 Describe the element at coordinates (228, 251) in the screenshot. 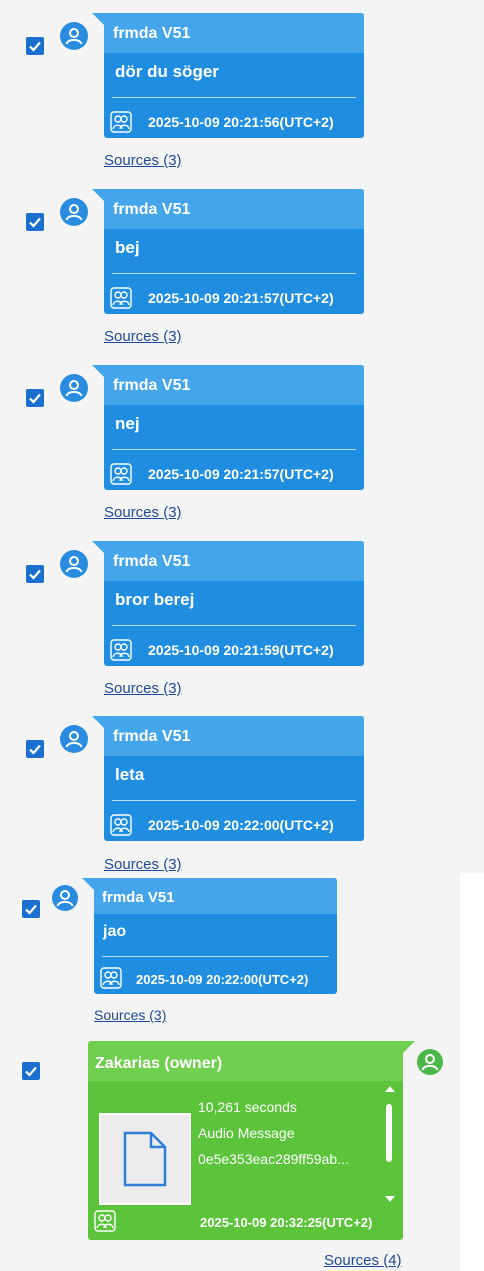

I see `message-bubble: frmda V51 bej 2025-10-09 20:21:57(UTC+2)` at that location.